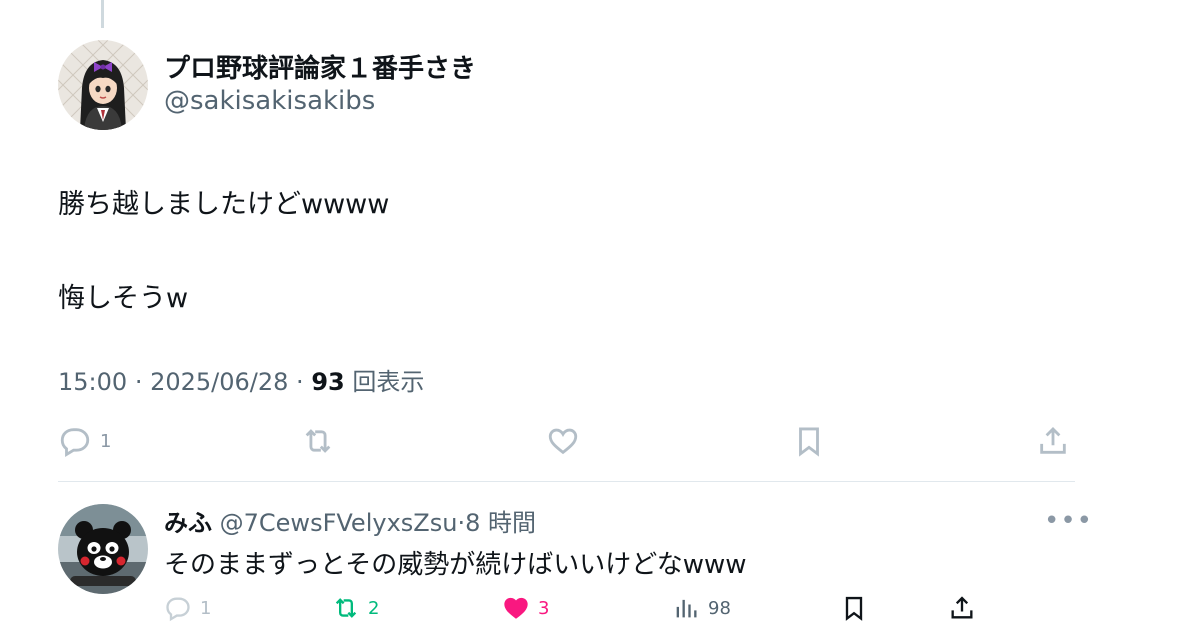 Image resolution: width=1199 pixels, height=634 pixels. I want to click on reply-share-button, so click(962, 608).